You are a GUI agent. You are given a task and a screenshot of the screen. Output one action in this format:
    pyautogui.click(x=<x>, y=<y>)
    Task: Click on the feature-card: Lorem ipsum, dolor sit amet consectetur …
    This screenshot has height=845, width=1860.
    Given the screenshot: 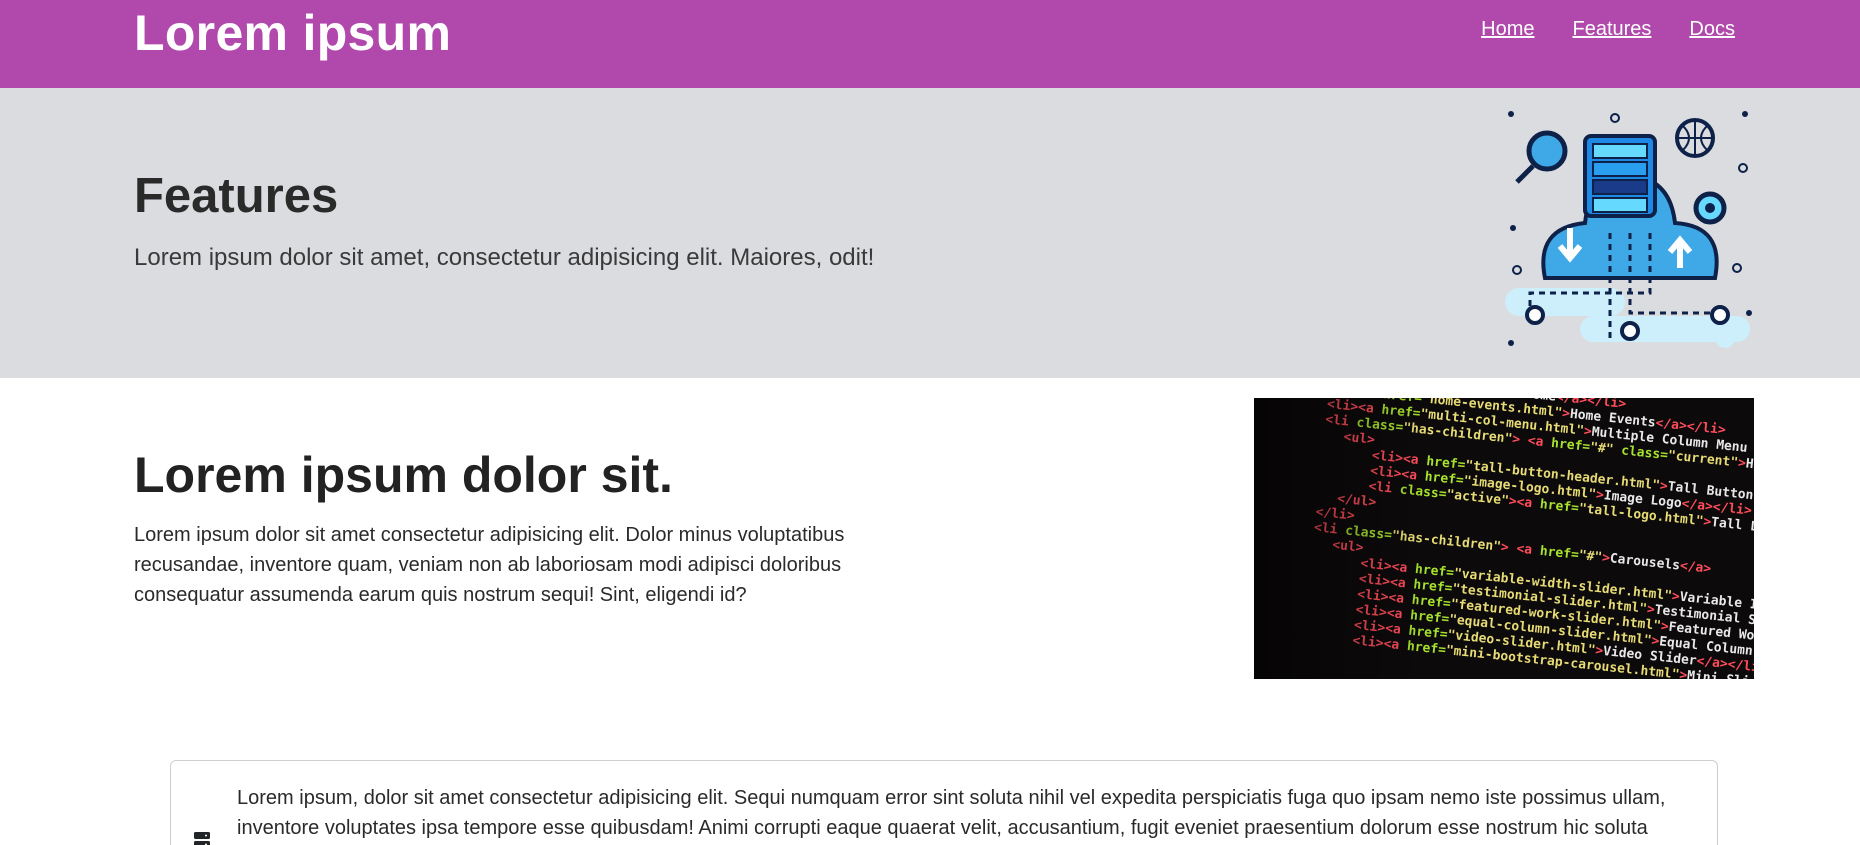 What is the action you would take?
    pyautogui.click(x=944, y=802)
    